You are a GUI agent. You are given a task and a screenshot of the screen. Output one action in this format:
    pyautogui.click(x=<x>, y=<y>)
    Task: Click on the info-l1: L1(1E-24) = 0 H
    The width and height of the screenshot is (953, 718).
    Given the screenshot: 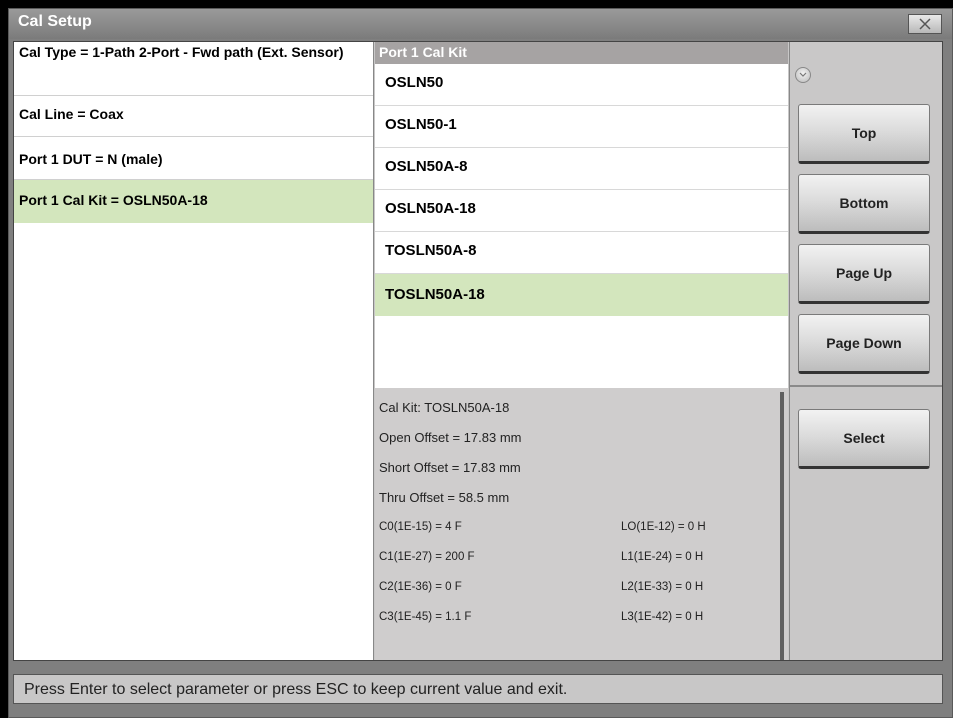 What is the action you would take?
    pyautogui.click(x=662, y=557)
    